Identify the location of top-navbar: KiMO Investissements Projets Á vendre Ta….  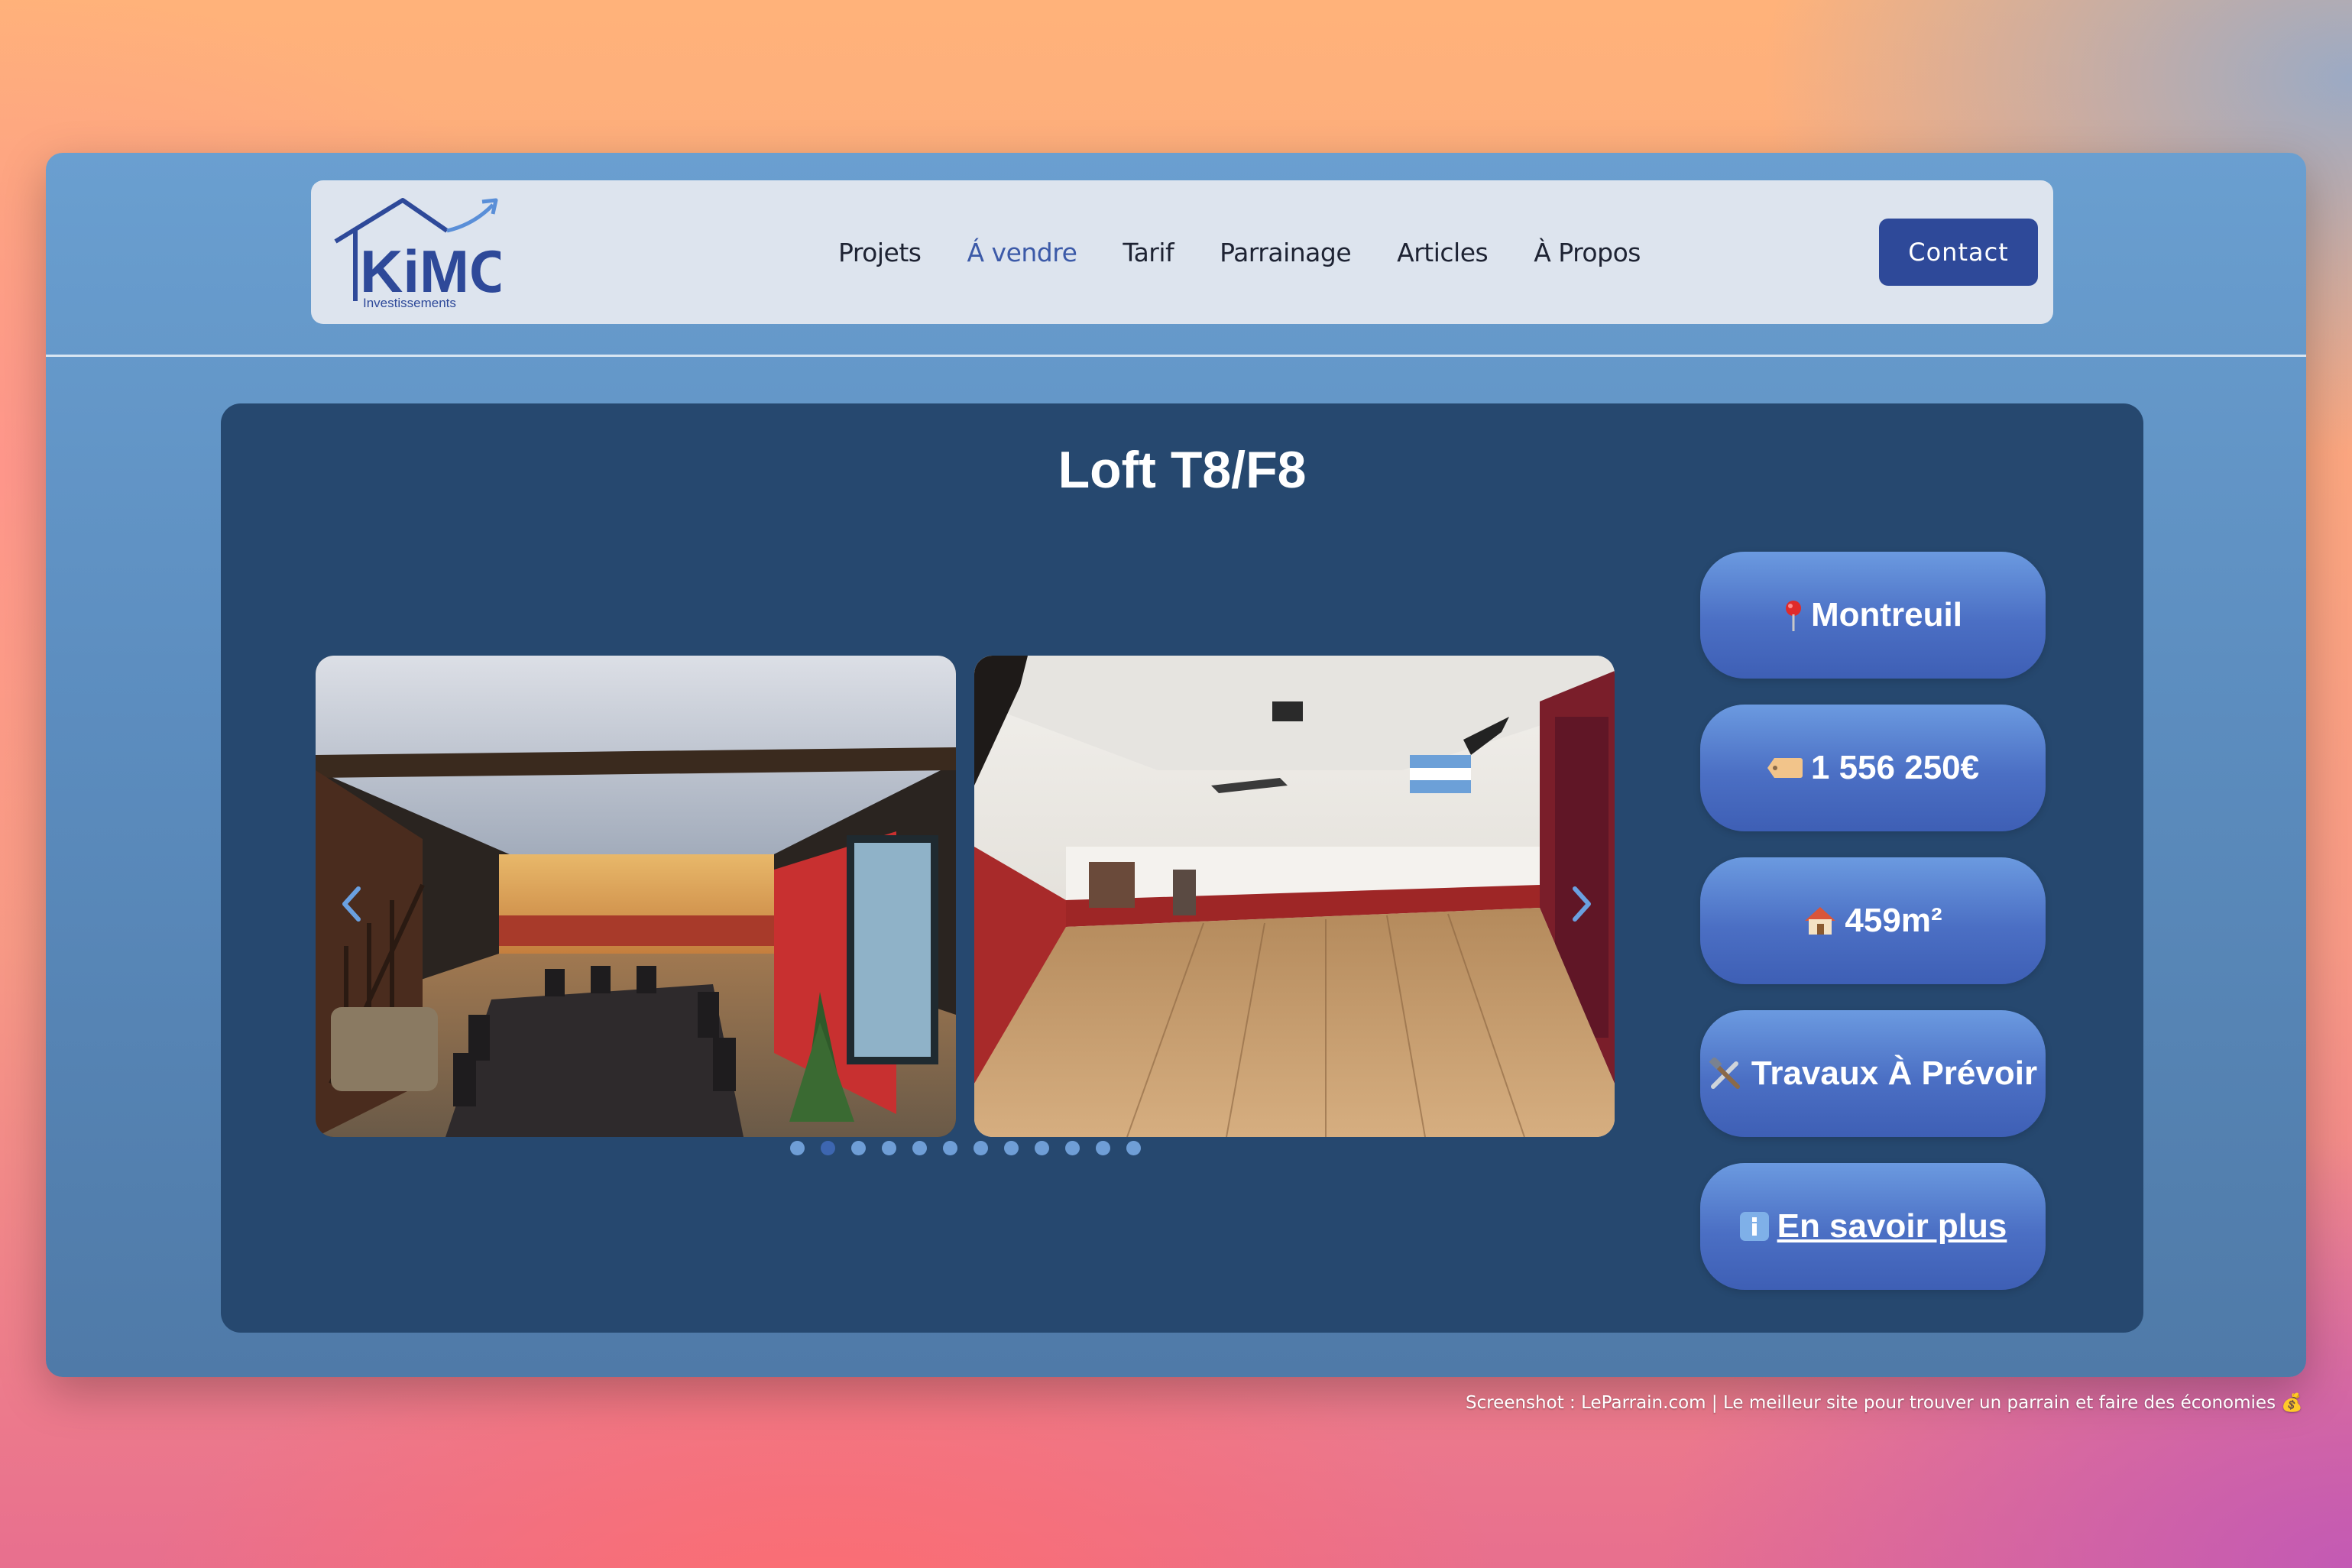
(1182, 252).